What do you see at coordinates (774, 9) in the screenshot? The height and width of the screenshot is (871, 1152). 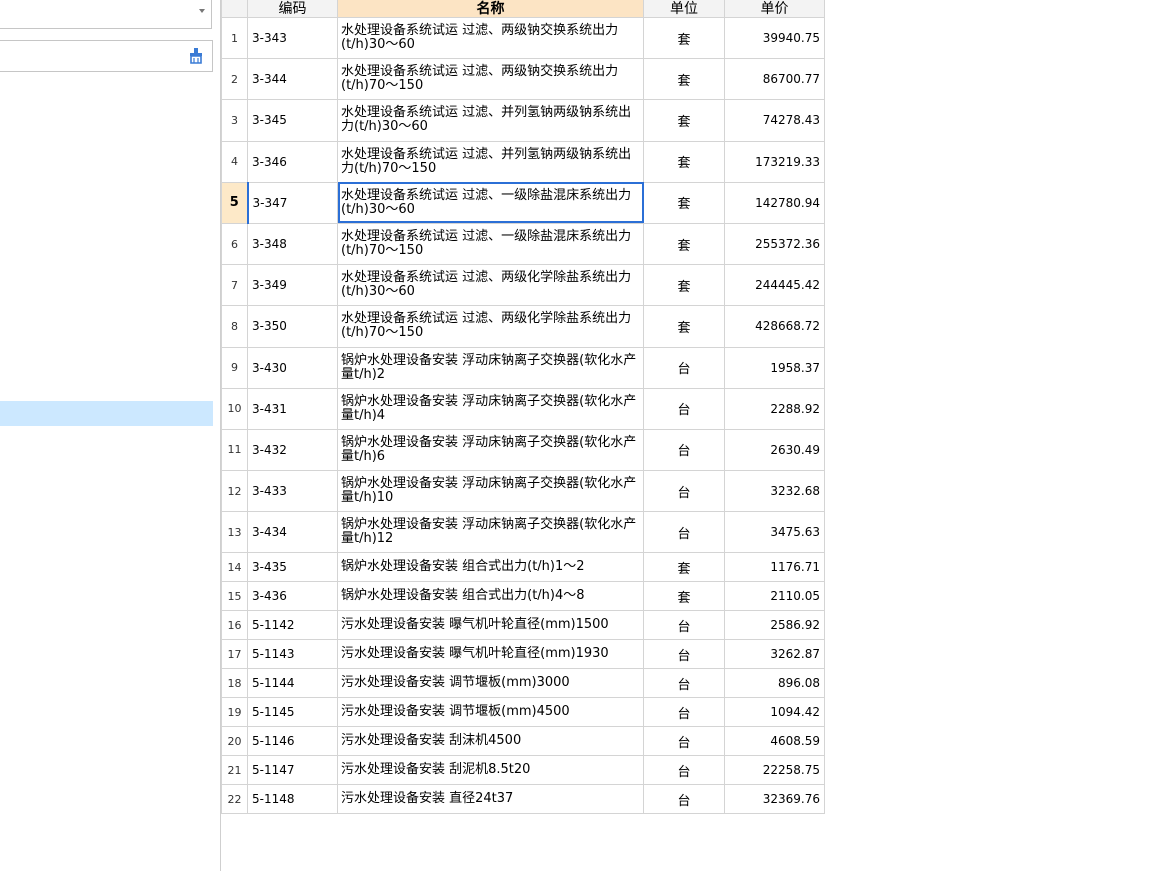 I see `header-price: 单价` at bounding box center [774, 9].